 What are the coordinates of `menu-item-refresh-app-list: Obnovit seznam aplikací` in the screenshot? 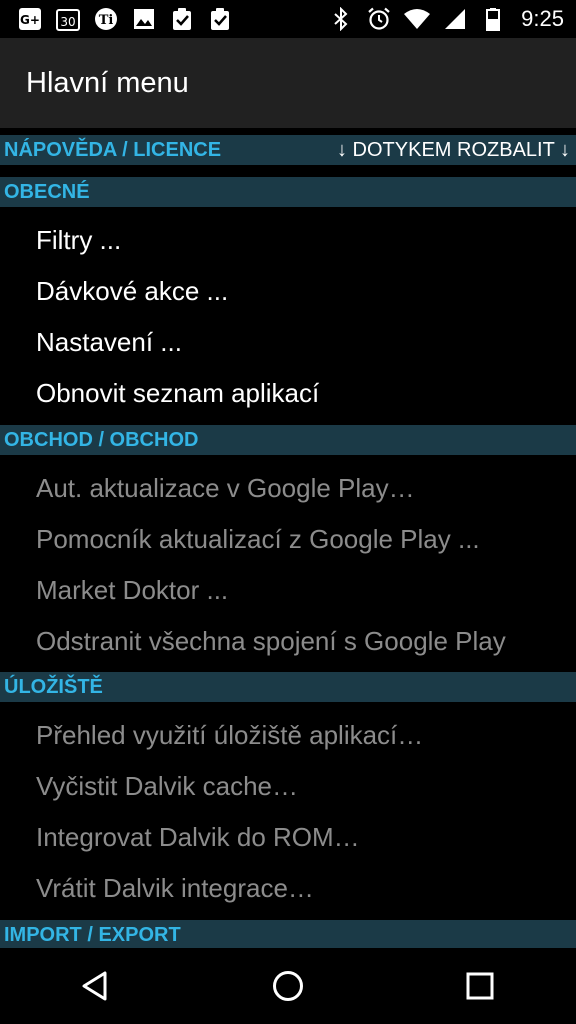 It's located at (288, 393).